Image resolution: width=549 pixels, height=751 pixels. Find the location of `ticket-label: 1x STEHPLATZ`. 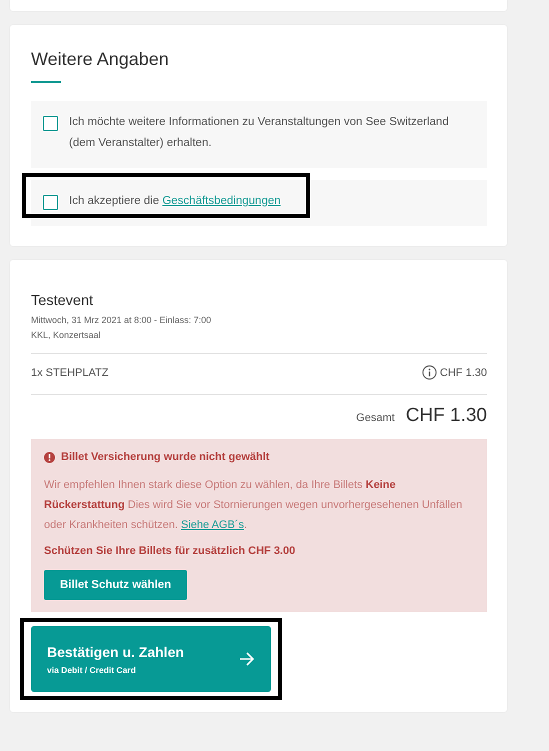

ticket-label: 1x STEHPLATZ is located at coordinates (69, 372).